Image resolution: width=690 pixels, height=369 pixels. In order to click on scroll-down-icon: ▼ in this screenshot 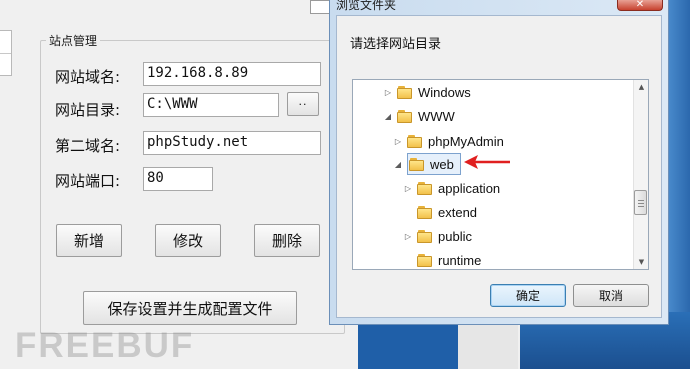, I will do `click(641, 262)`.